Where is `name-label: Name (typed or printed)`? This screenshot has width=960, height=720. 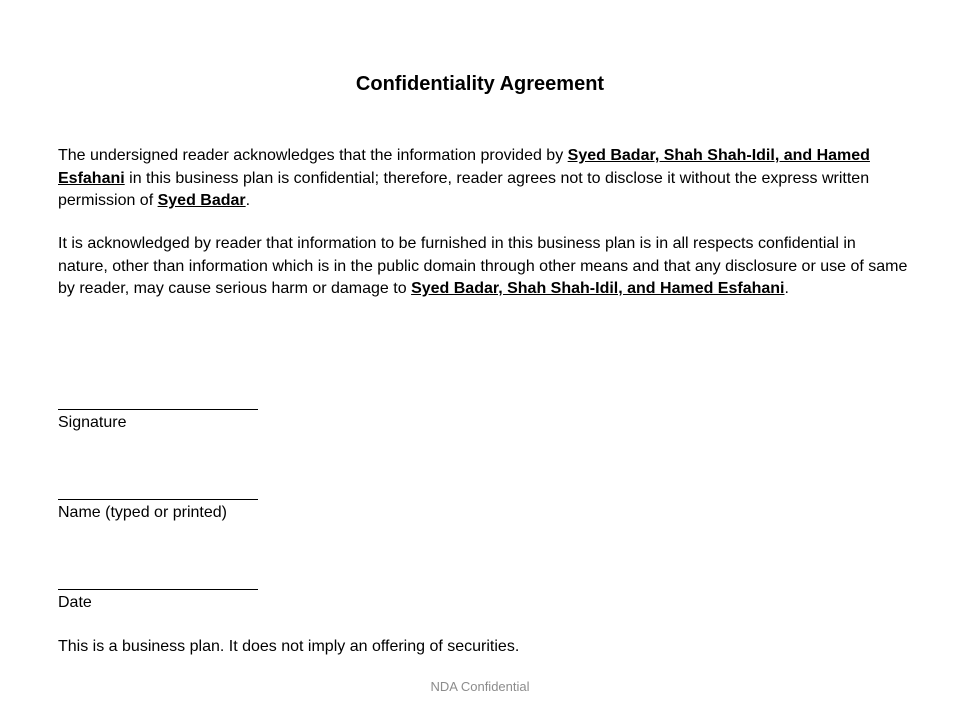 name-label: Name (typed or printed) is located at coordinates (142, 512).